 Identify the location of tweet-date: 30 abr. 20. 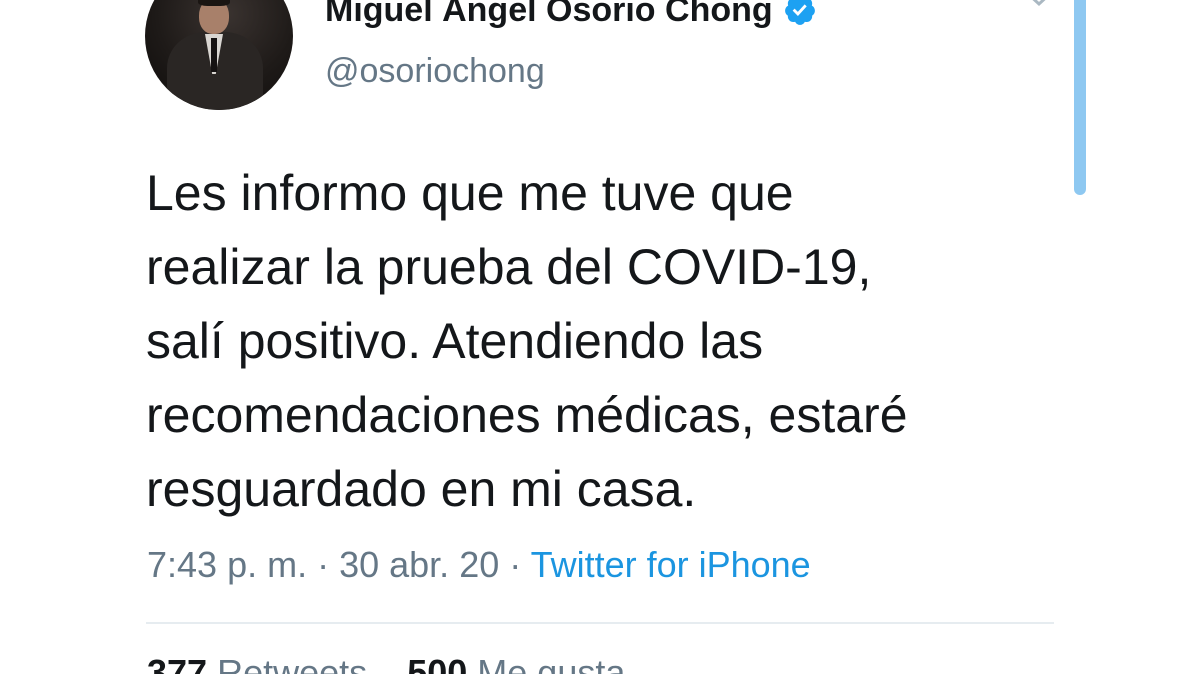
(419, 564).